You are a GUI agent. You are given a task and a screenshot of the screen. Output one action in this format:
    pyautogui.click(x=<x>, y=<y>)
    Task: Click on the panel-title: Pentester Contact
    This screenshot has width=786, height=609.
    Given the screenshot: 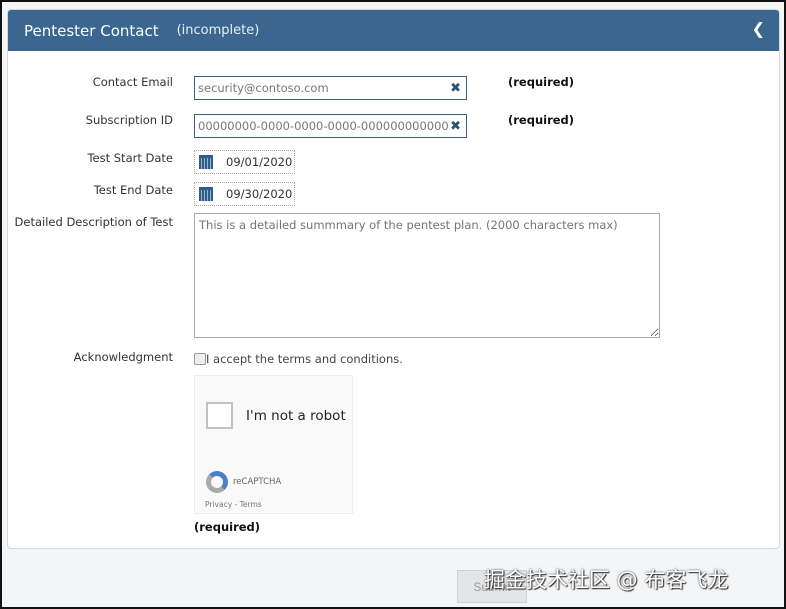 What is the action you would take?
    pyautogui.click(x=91, y=30)
    